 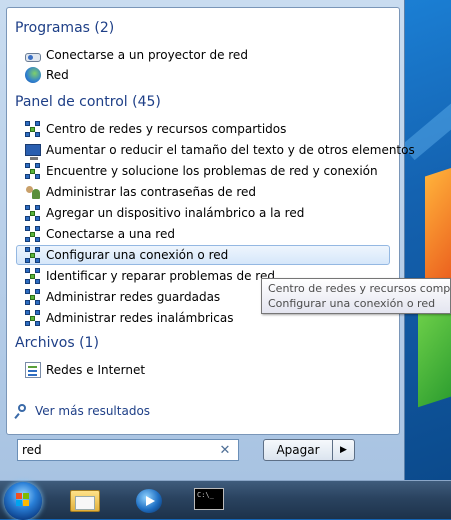 What do you see at coordinates (151, 192) in the screenshot?
I see `result-label: Administrar las contraseñas de red` at bounding box center [151, 192].